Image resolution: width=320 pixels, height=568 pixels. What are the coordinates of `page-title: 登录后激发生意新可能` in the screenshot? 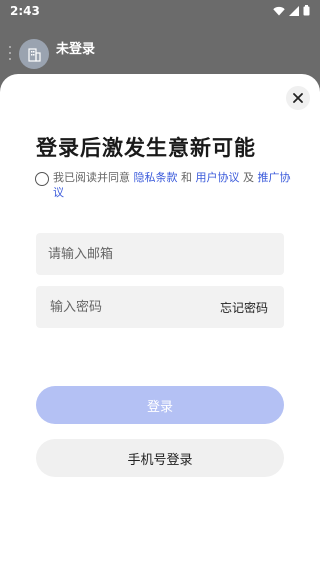 It's located at (146, 148).